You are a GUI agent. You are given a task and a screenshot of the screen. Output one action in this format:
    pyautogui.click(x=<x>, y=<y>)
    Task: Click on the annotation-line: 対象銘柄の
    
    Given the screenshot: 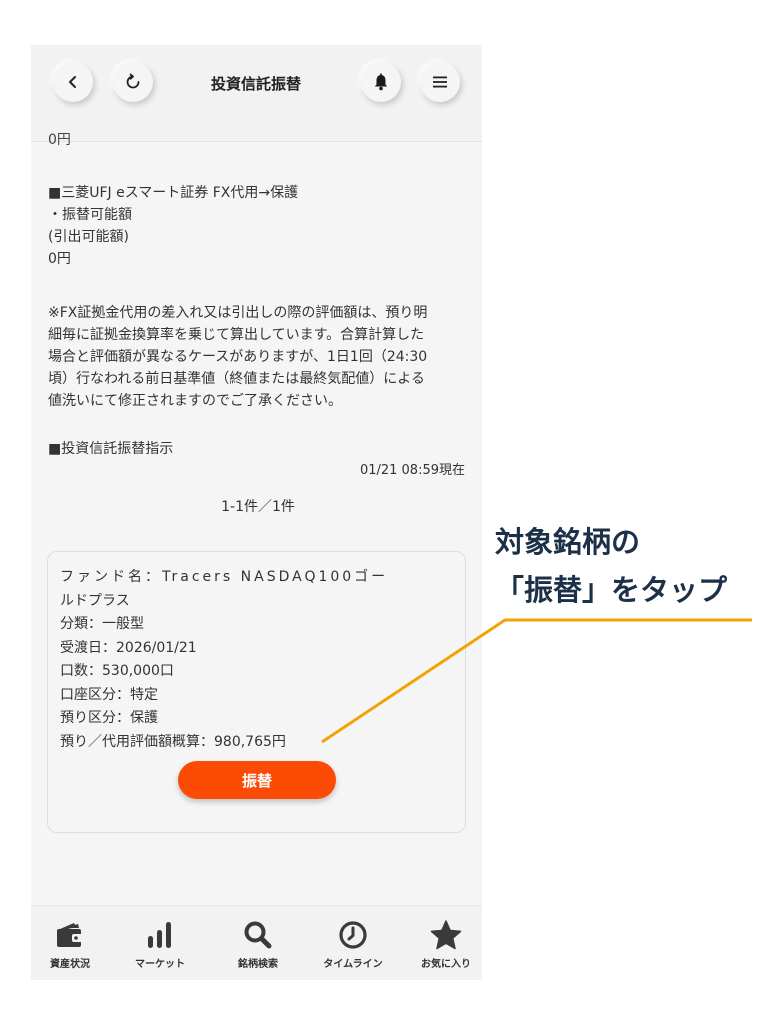 What is the action you would take?
    pyautogui.click(x=568, y=542)
    